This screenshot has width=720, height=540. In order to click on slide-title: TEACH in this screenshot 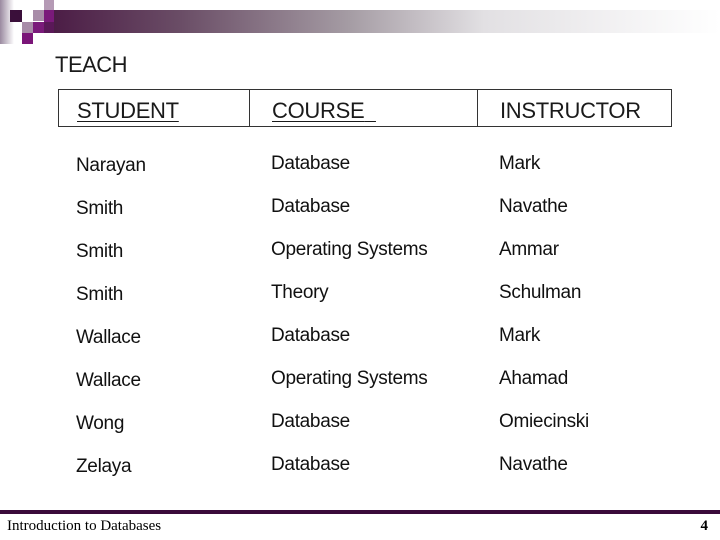, I will do `click(91, 64)`.